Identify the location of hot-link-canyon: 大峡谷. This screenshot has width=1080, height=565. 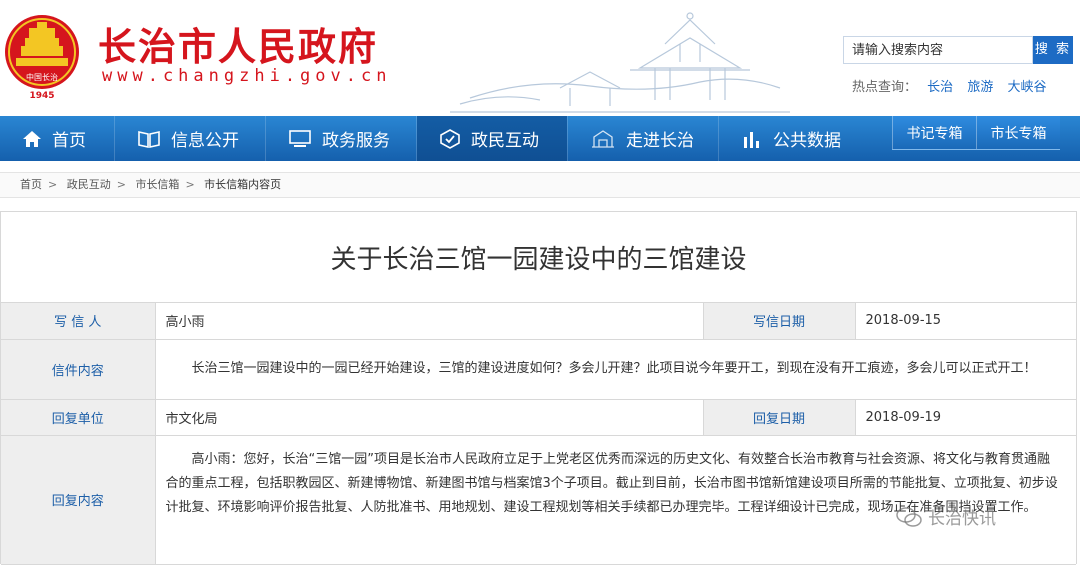
(1026, 87).